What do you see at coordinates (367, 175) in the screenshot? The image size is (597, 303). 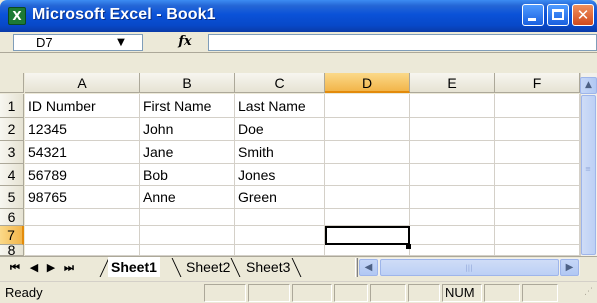 I see `cell-d4` at bounding box center [367, 175].